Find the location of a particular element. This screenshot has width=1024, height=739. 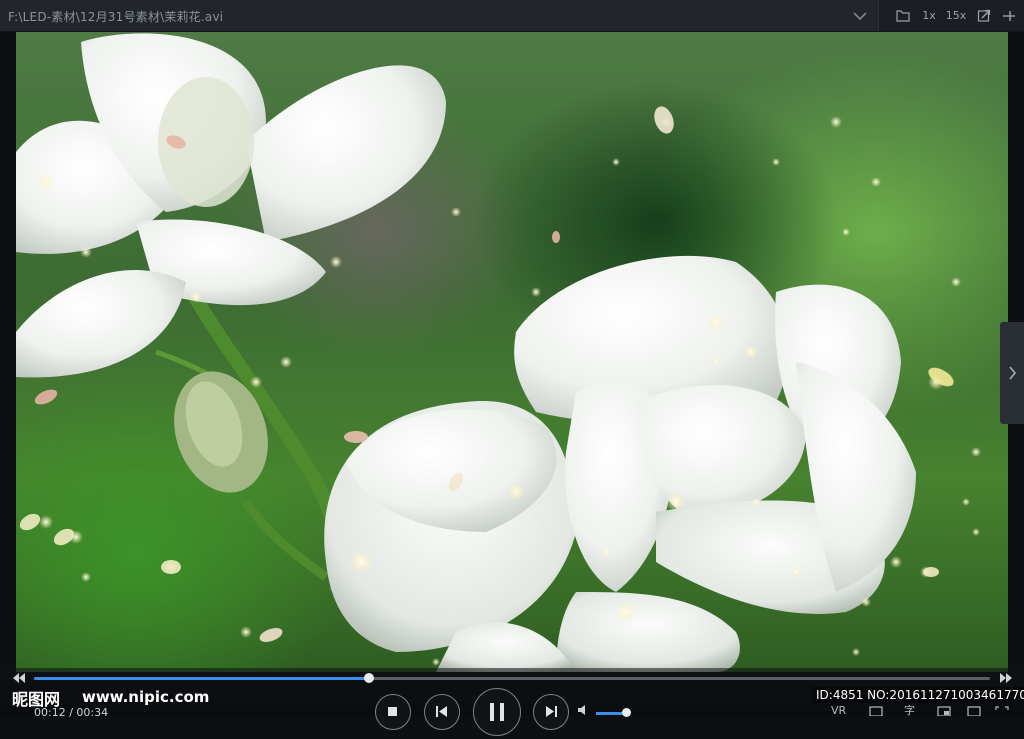

stop-icon is located at coordinates (392, 711).